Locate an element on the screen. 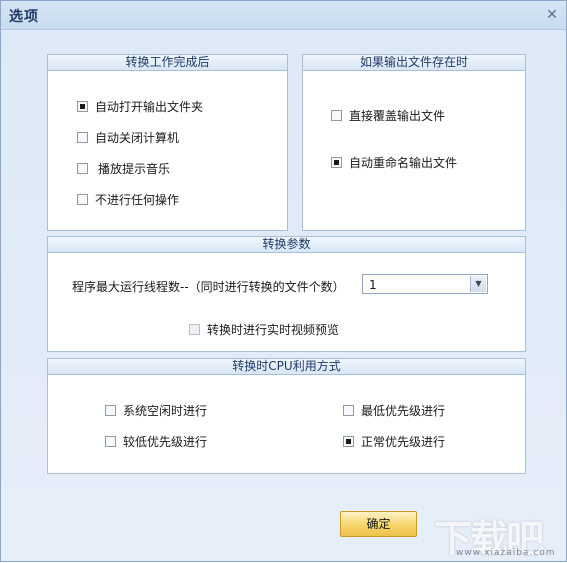 The width and height of the screenshot is (567, 563). option-label: 正常优先级进行 is located at coordinates (403, 442).